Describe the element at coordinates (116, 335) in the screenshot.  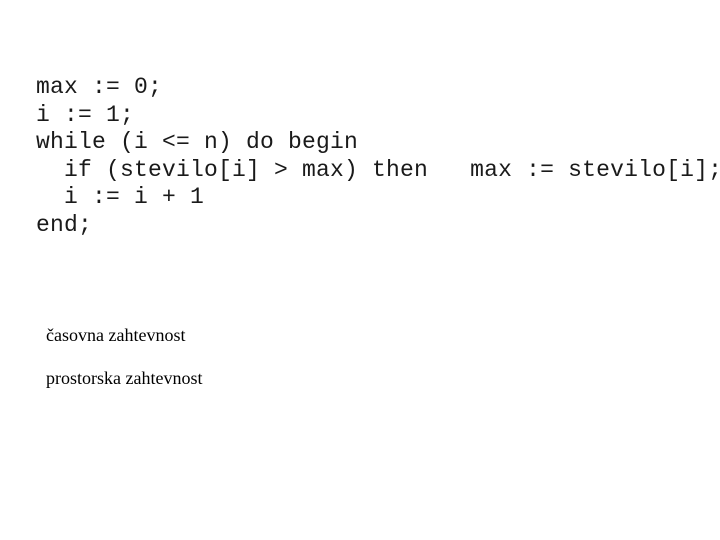
I see `caption-time-complexity: časovna zahtevnost` at that location.